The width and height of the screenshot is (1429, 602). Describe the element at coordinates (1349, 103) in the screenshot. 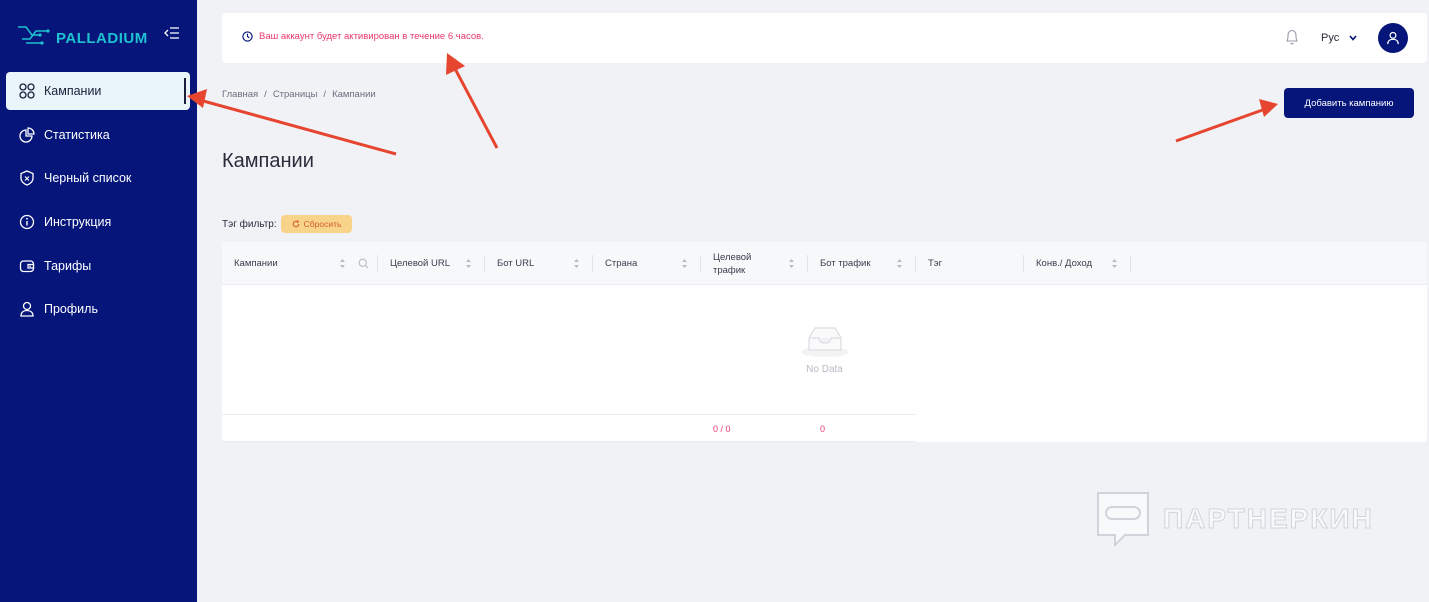

I see `add-campaign-button: Добавить кампанию` at that location.